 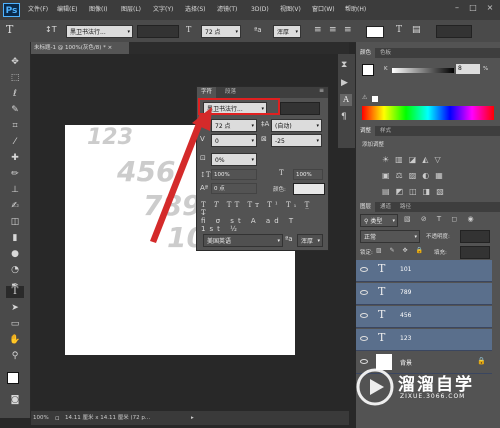 What do you see at coordinates (15, 400) in the screenshot?
I see `quick-mask-icon: ◙` at bounding box center [15, 400].